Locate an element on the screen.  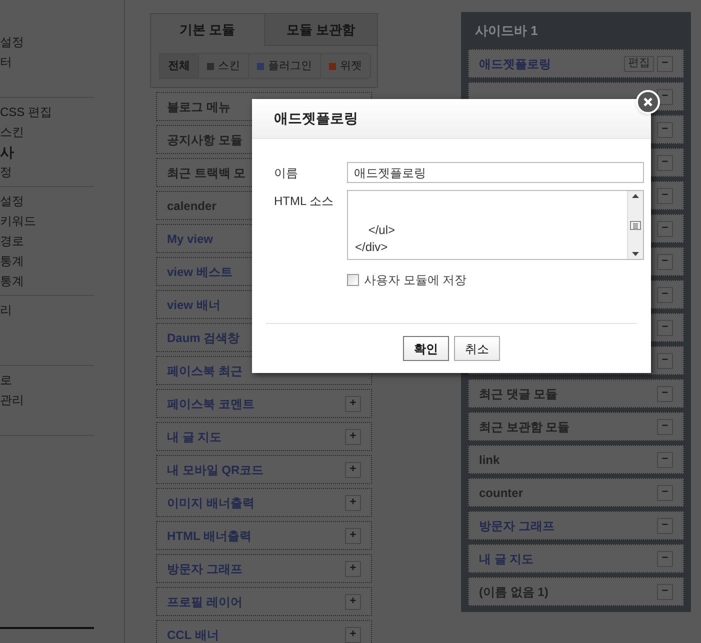
source-line: </div> is located at coordinates (372, 247).